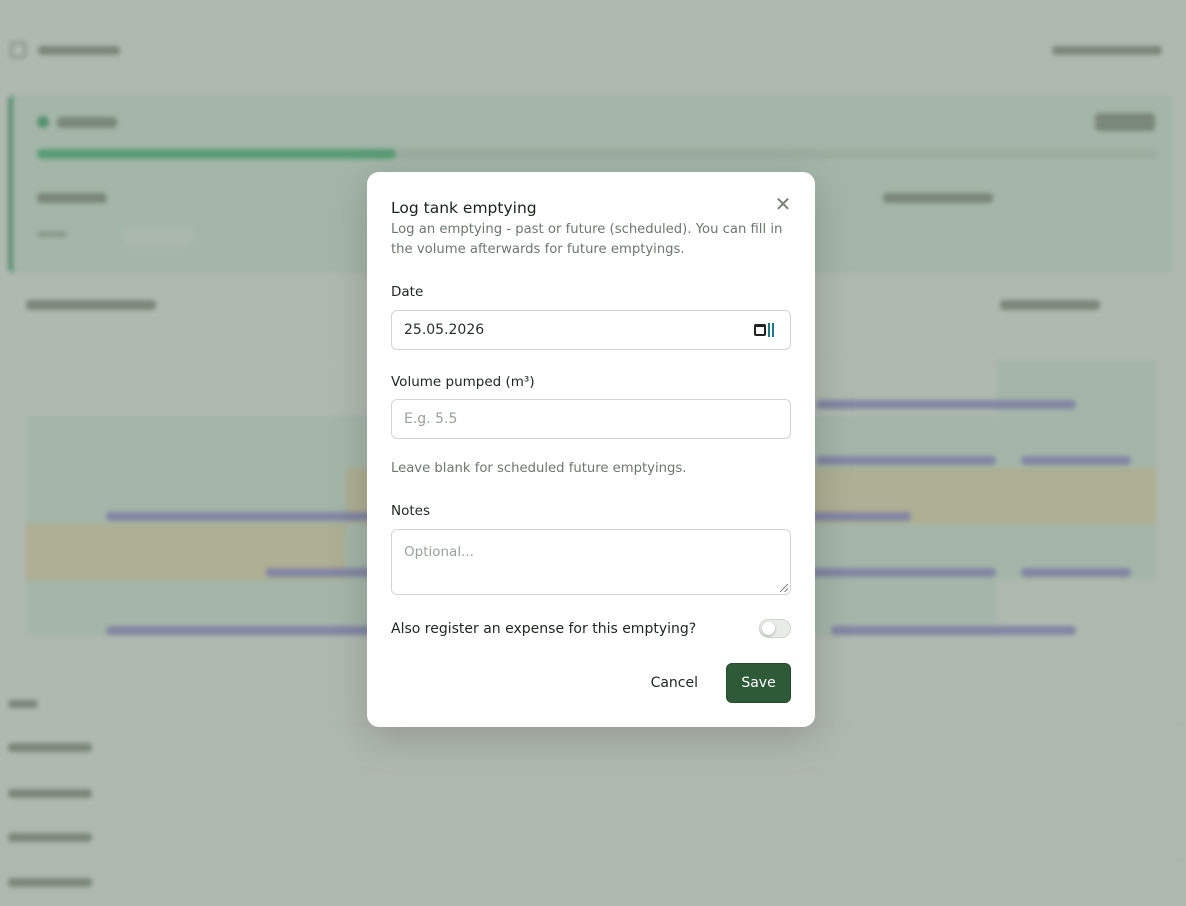 The image size is (1186, 906). What do you see at coordinates (410, 511) in the screenshot?
I see `notes-label: Notes` at bounding box center [410, 511].